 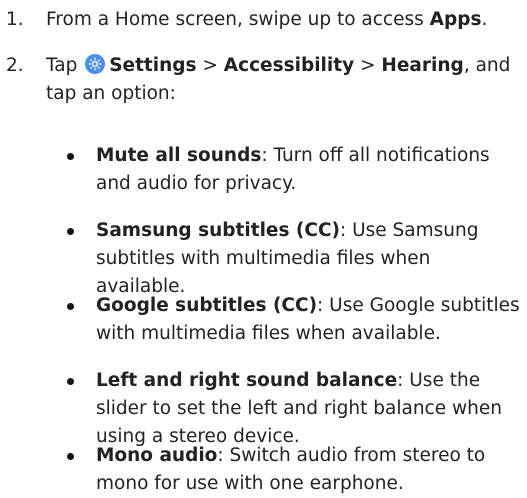 I want to click on hearing-label: Hearing, so click(x=422, y=65).